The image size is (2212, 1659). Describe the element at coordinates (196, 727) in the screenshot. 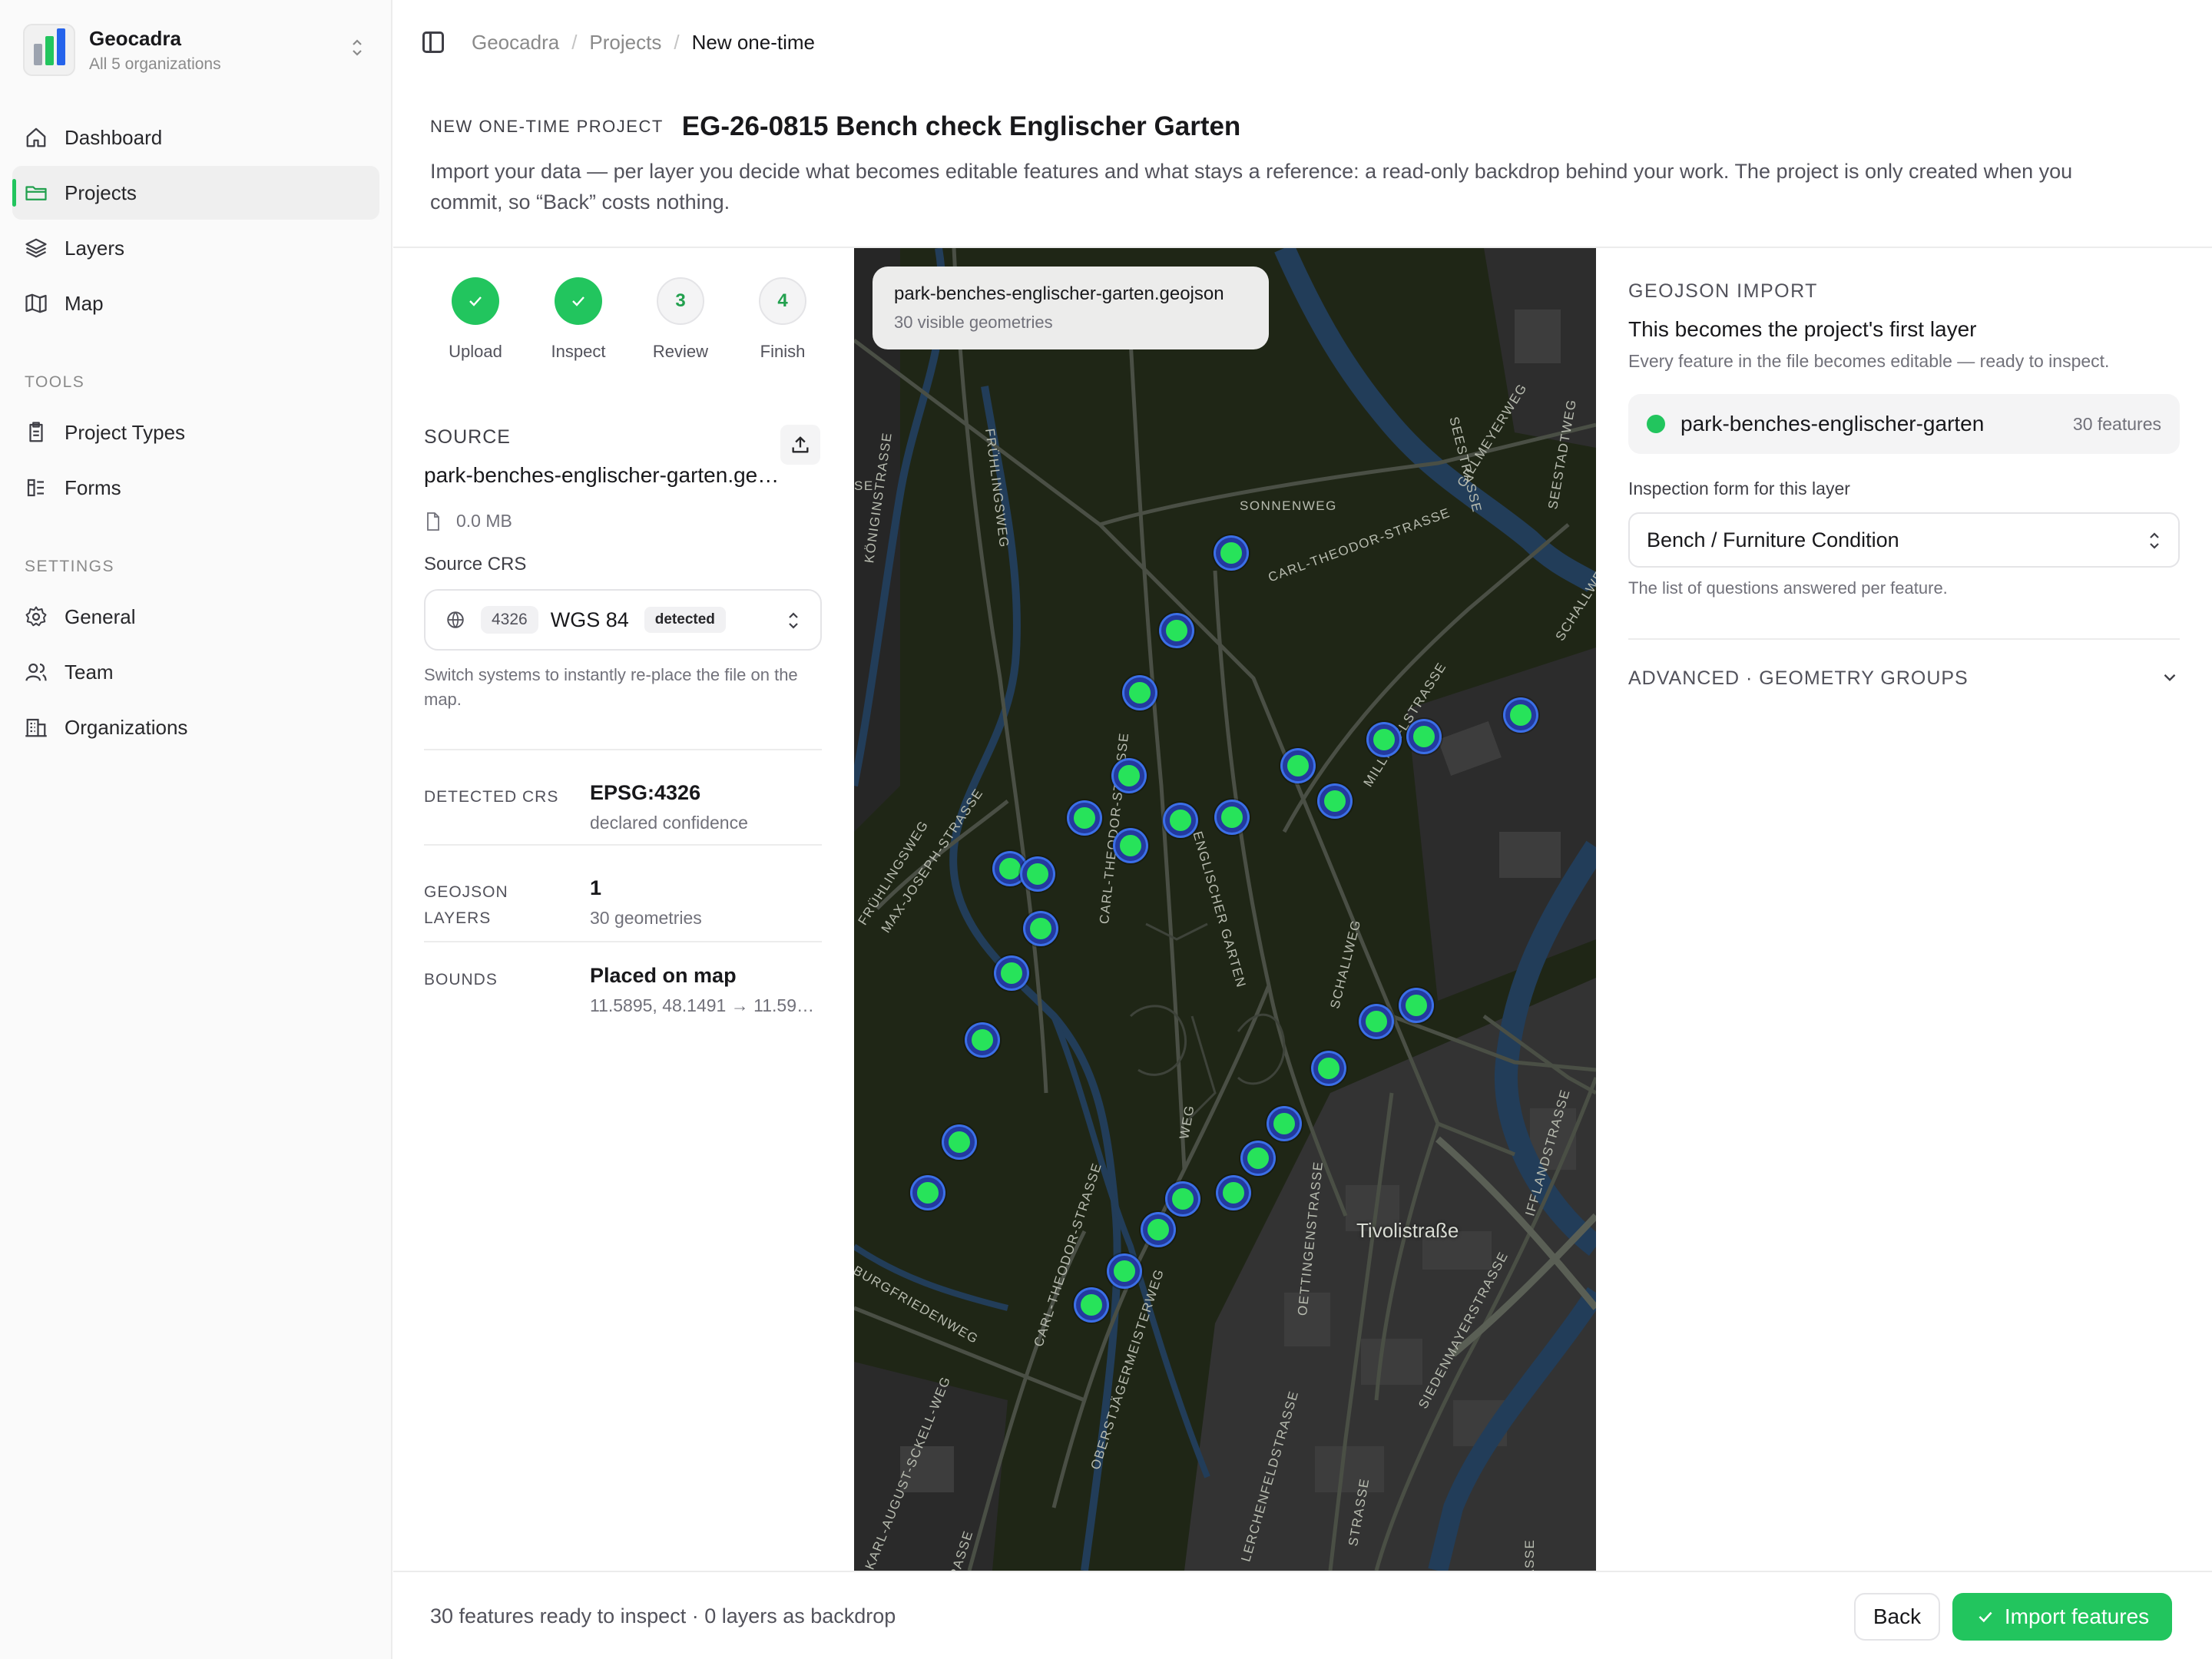

I see `nav-item-organizations: Organizations` at that location.